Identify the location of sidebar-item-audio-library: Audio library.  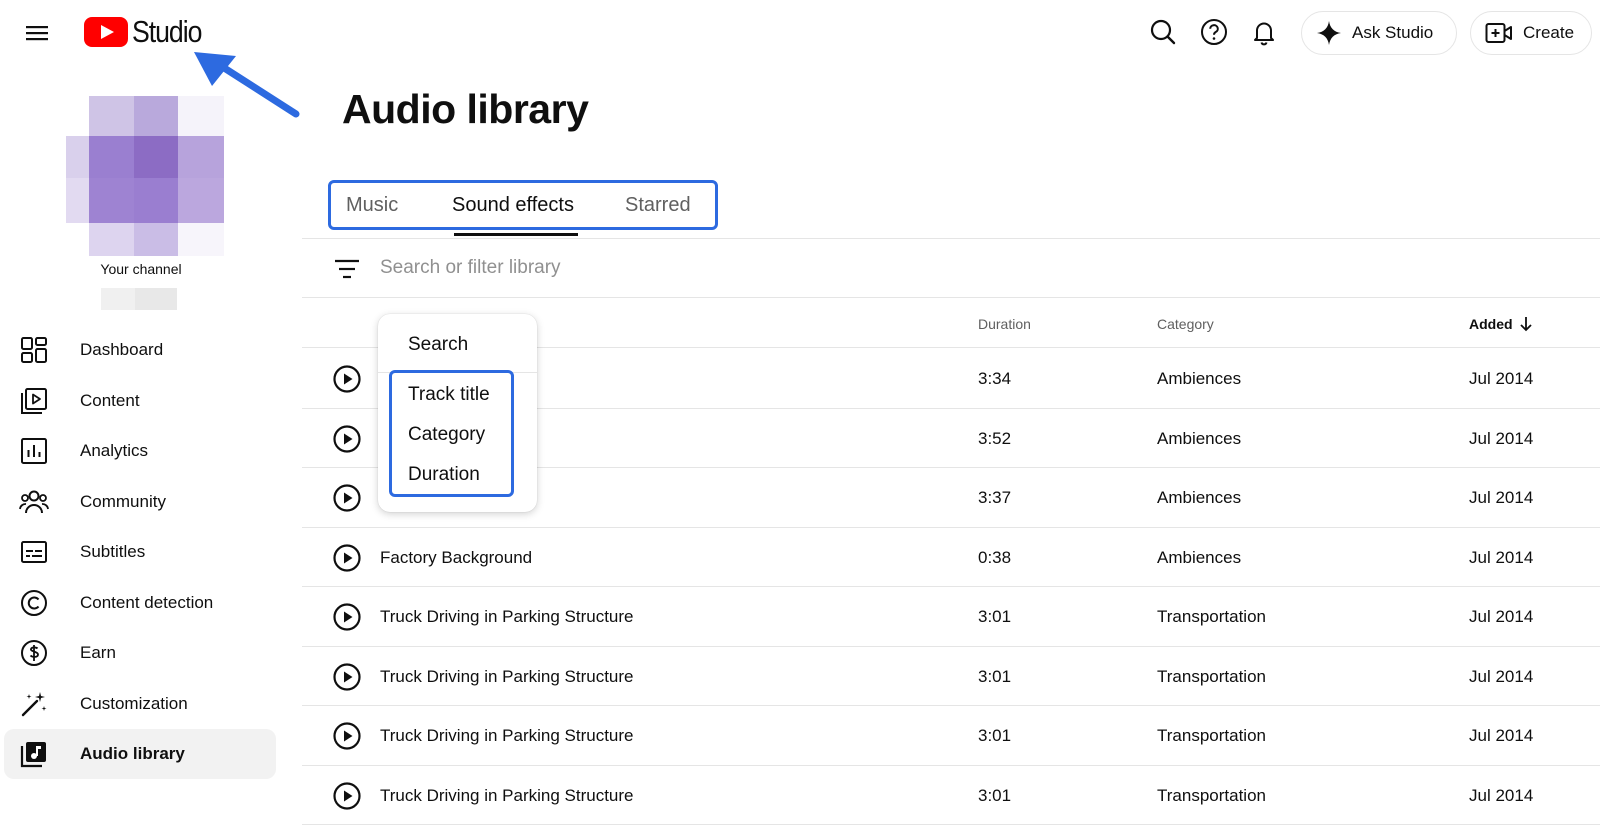
(140, 754).